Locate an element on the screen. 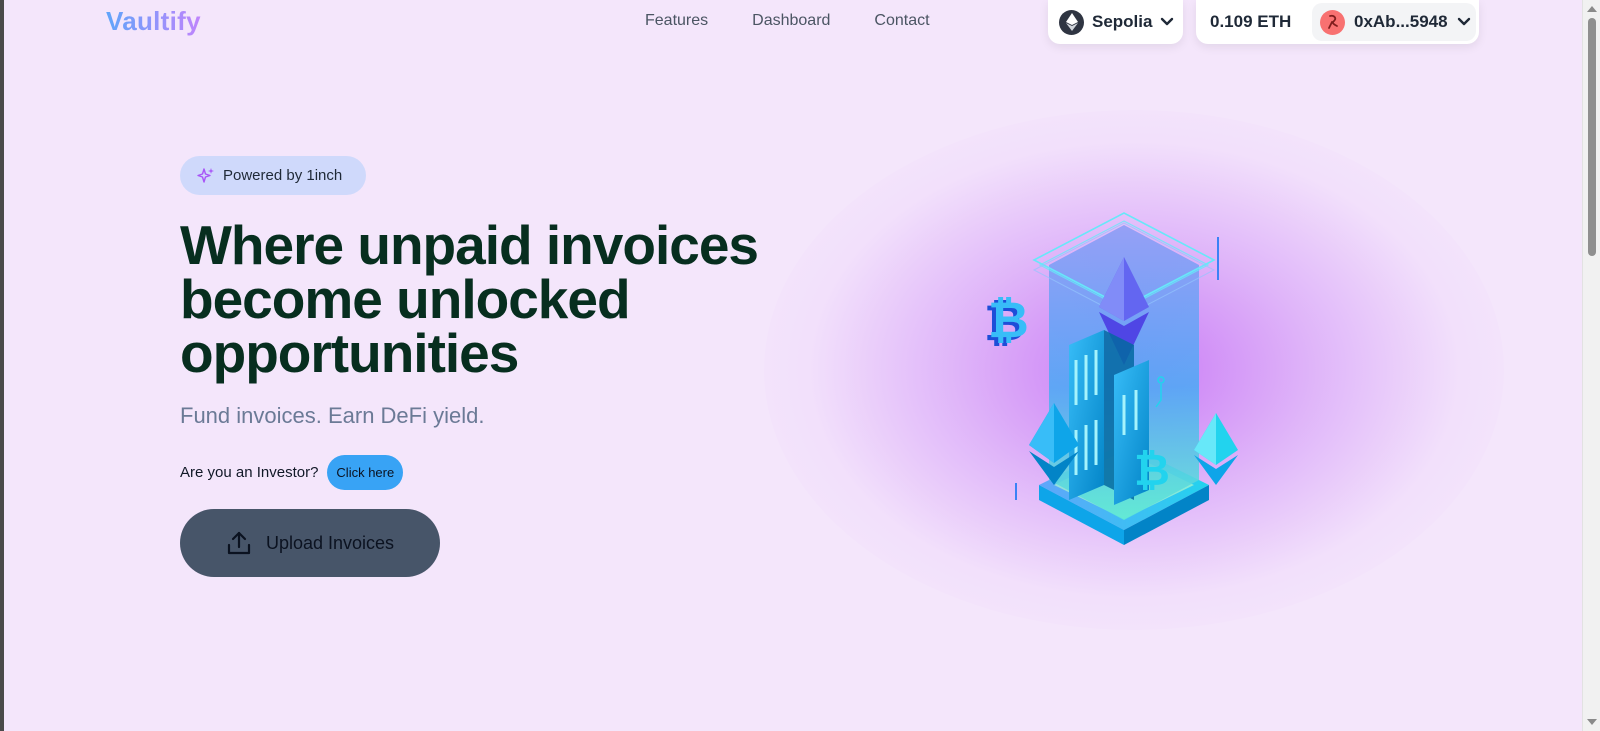 This screenshot has width=1600, height=731. headline-line-3: opportunities is located at coordinates (349, 353).